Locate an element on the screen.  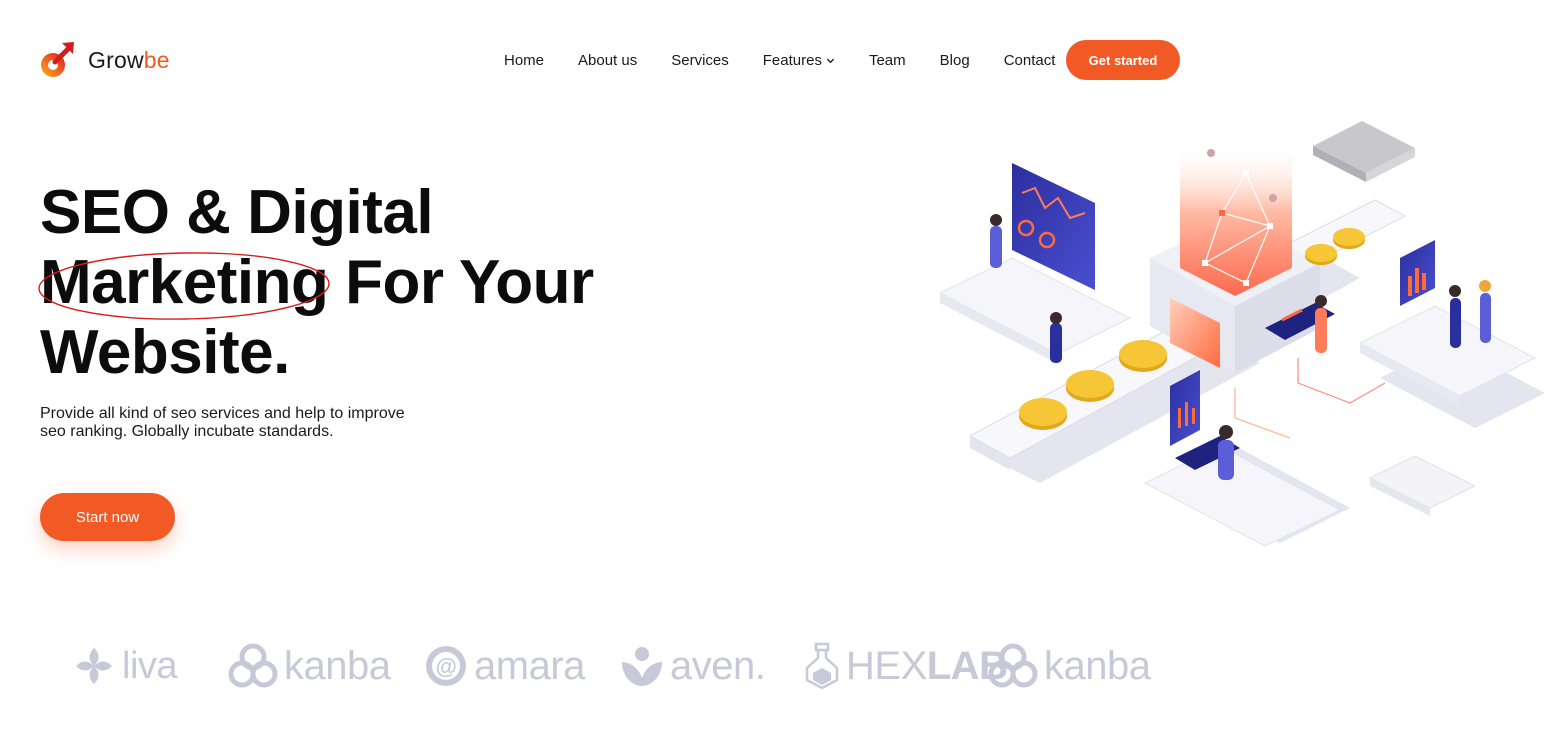
hexlab-logo-icon is located at coordinates (822, 666).